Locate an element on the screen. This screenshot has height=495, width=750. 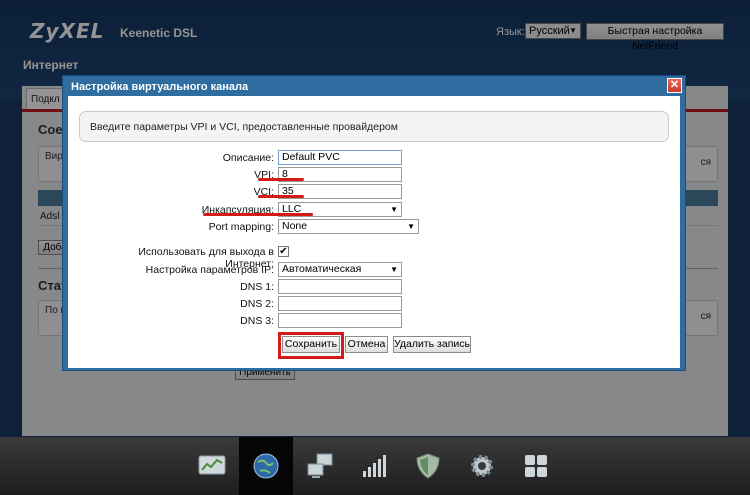
vpi-highlight-mark is located at coordinates (281, 179).